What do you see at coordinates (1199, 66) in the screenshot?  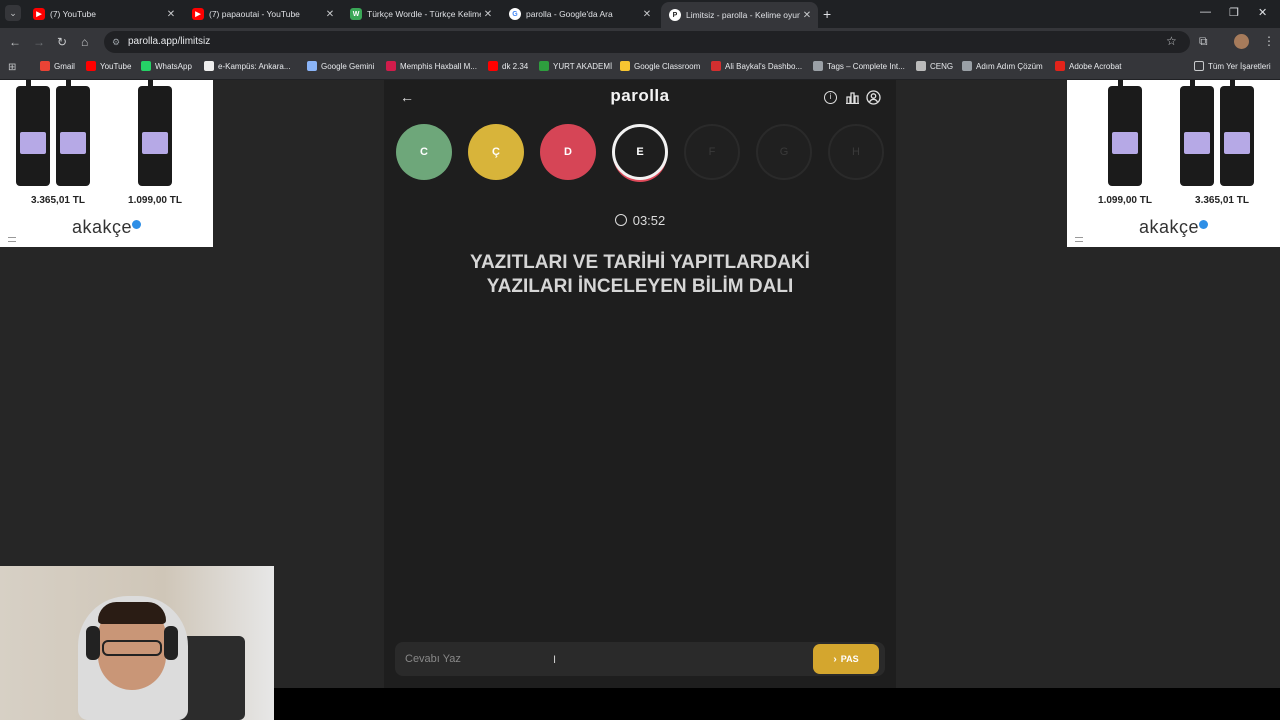 I see `folder-icon` at bounding box center [1199, 66].